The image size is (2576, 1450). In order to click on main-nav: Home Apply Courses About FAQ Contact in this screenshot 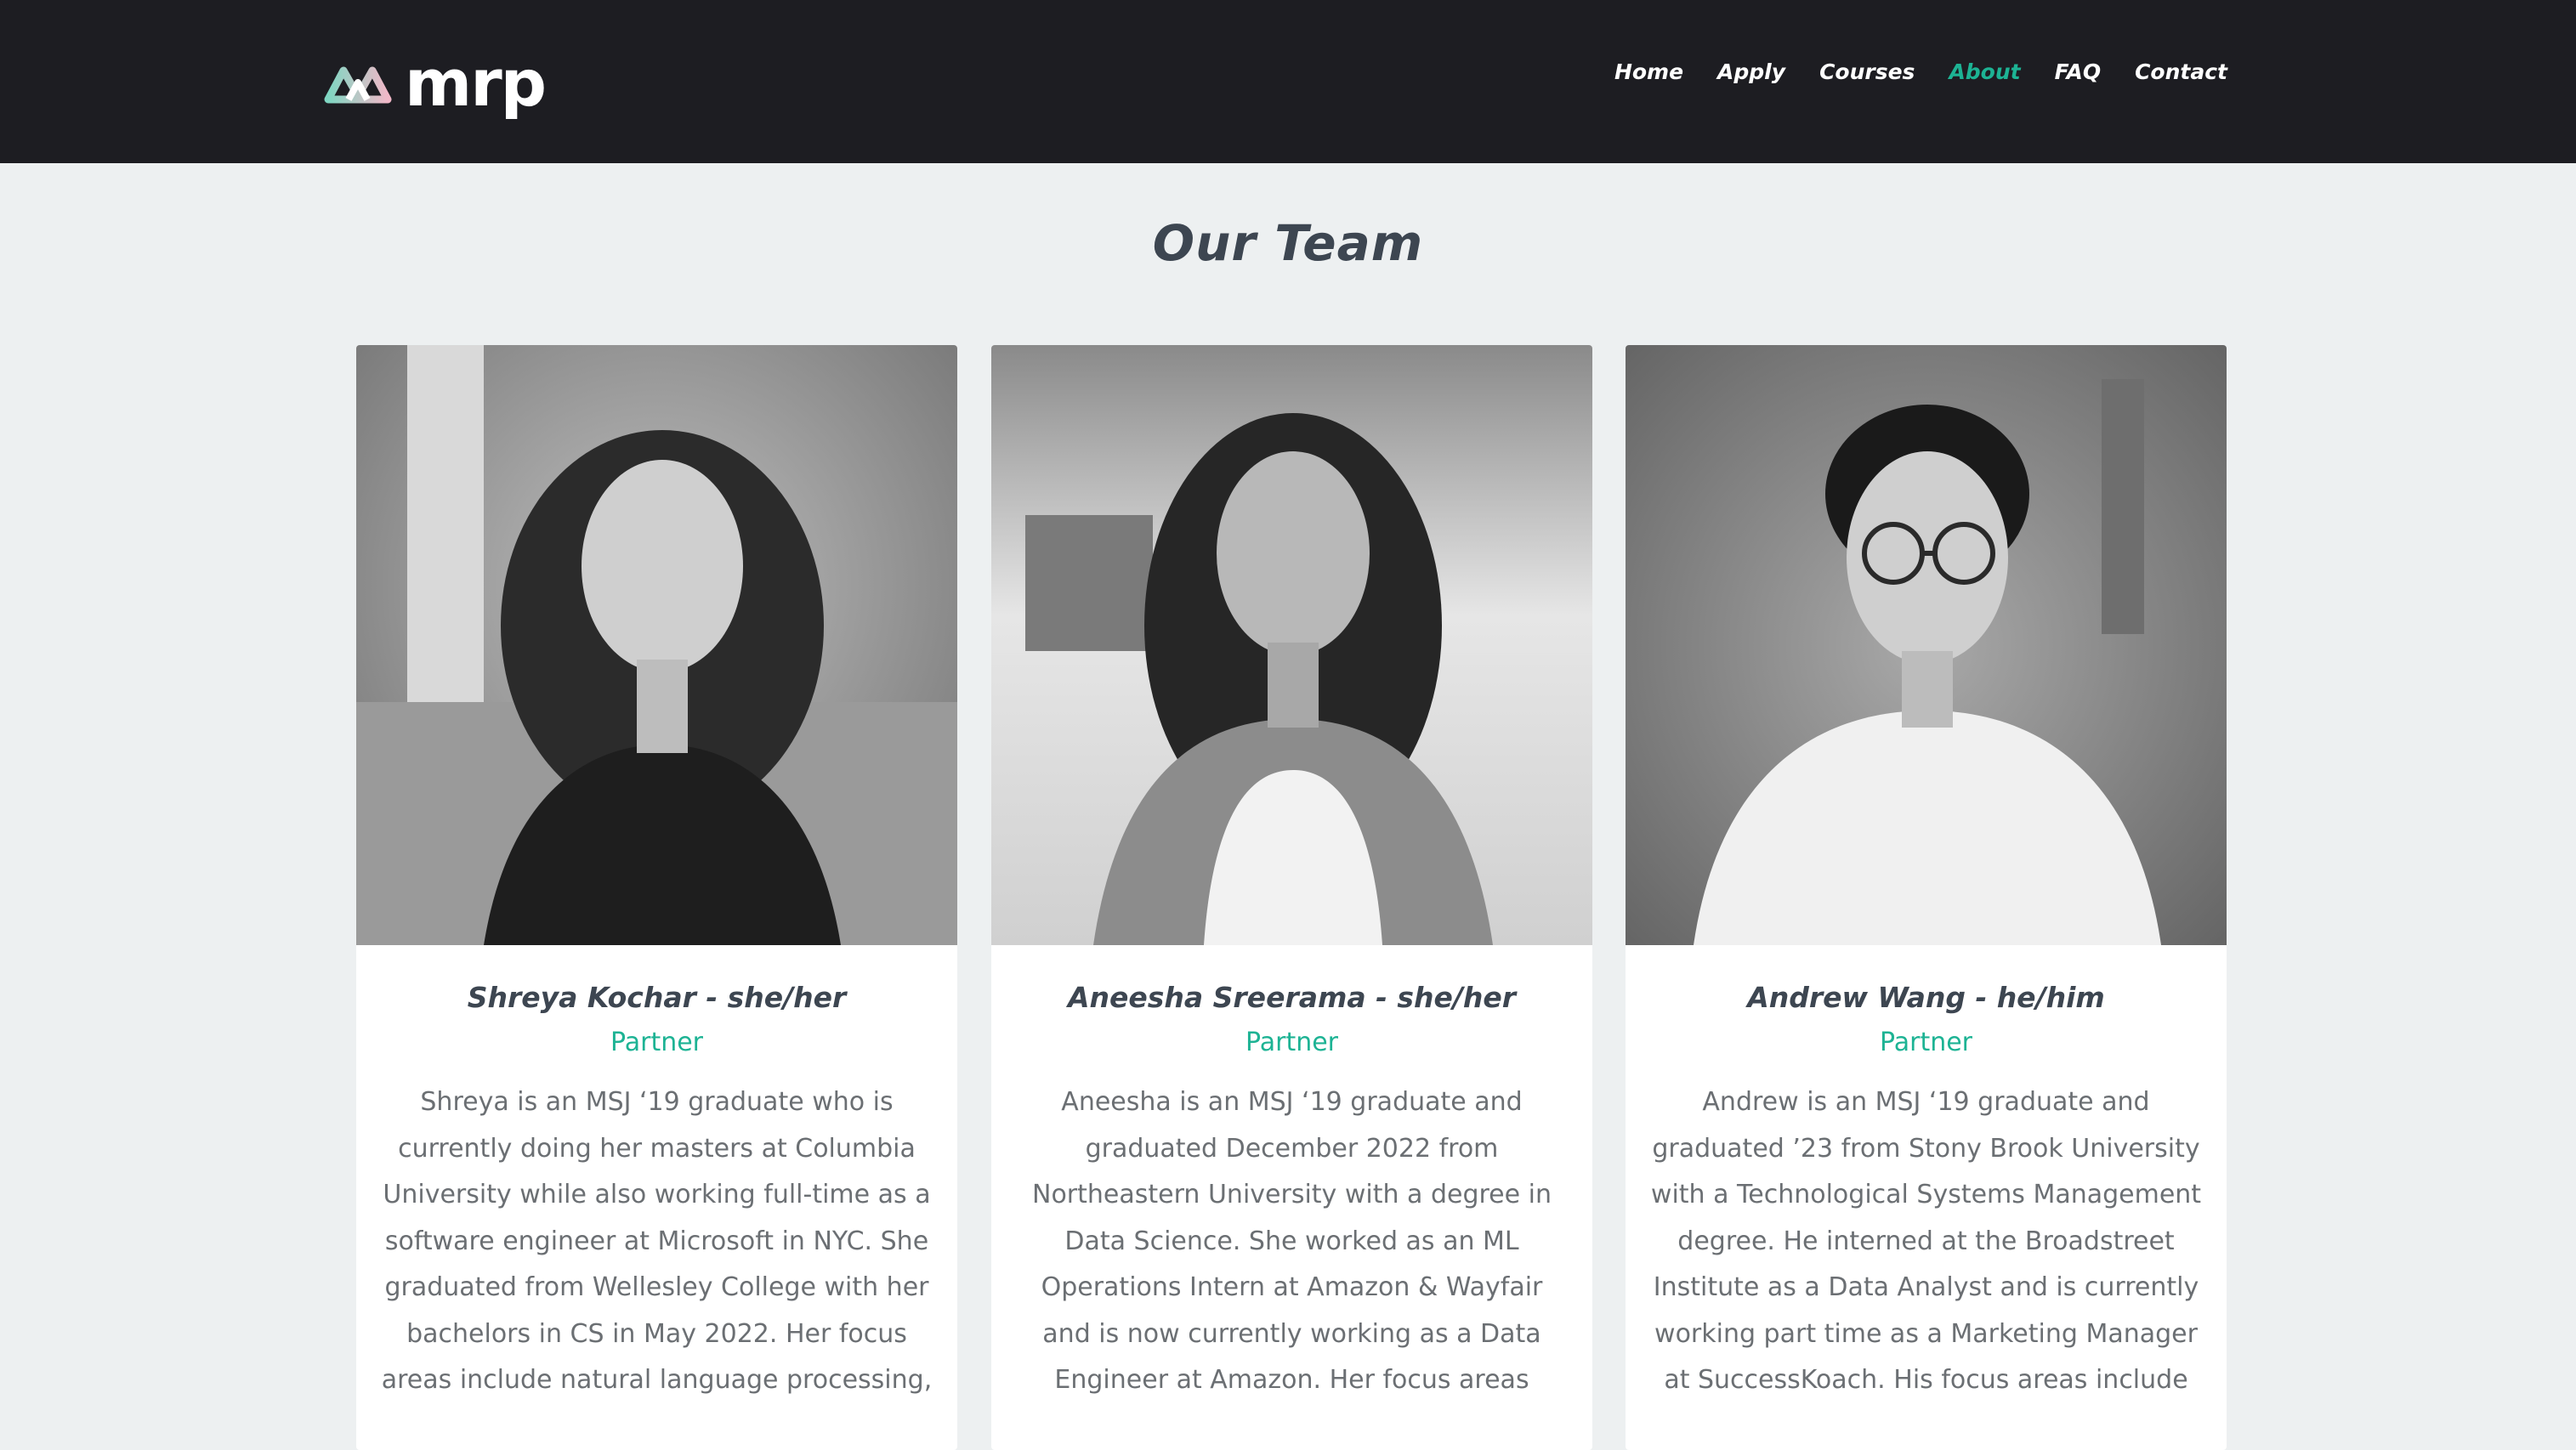, I will do `click(1920, 71)`.